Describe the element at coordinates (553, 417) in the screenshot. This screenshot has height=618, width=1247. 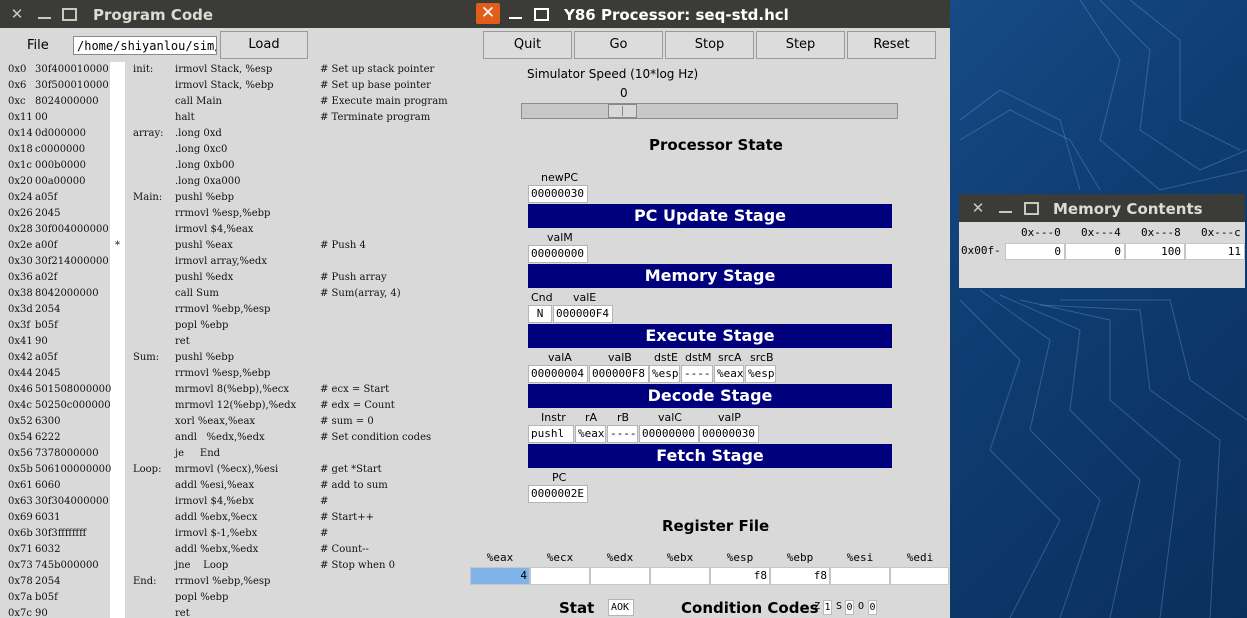
I see `instr-label: Instr` at that location.